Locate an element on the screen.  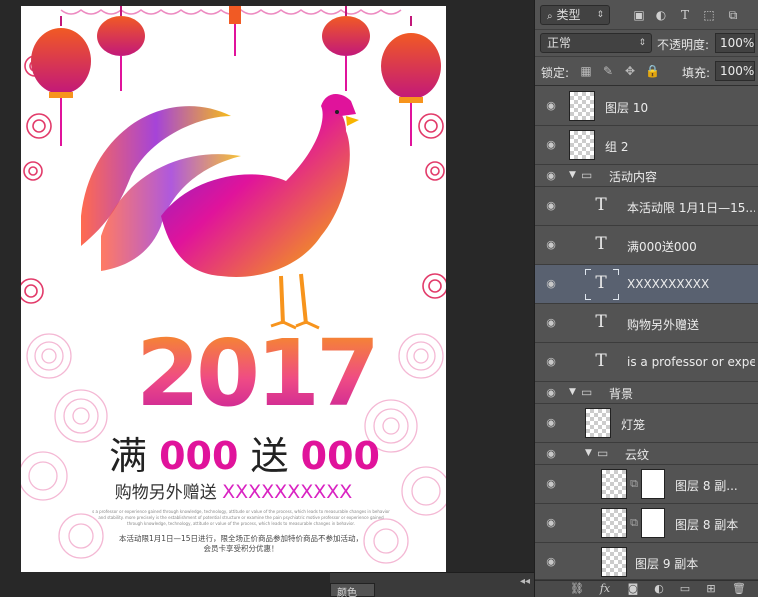
new-group-icon: ▭ is located at coordinates (685, 589).